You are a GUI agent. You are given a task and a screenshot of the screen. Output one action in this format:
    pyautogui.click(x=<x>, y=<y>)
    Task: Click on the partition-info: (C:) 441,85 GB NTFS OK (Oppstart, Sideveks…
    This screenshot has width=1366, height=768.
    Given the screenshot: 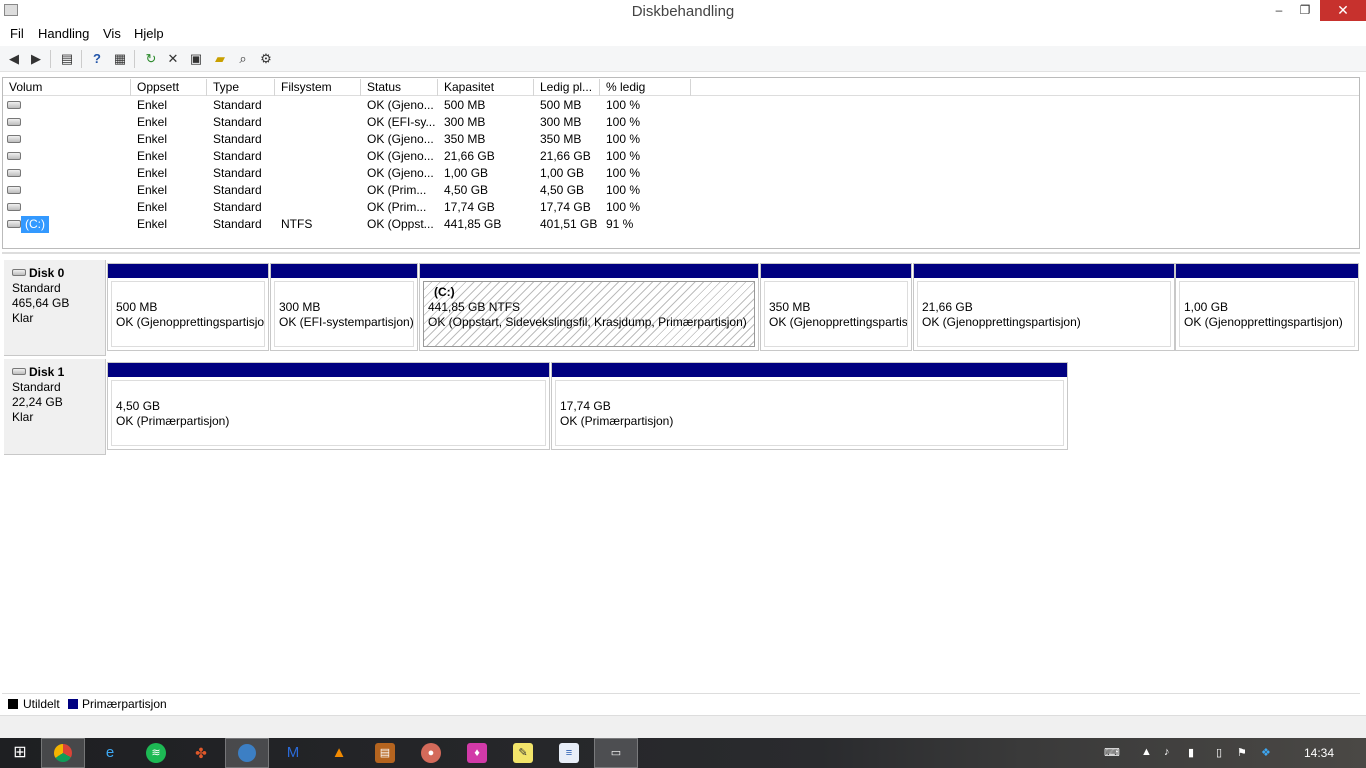 What is the action you would take?
    pyautogui.click(x=589, y=314)
    